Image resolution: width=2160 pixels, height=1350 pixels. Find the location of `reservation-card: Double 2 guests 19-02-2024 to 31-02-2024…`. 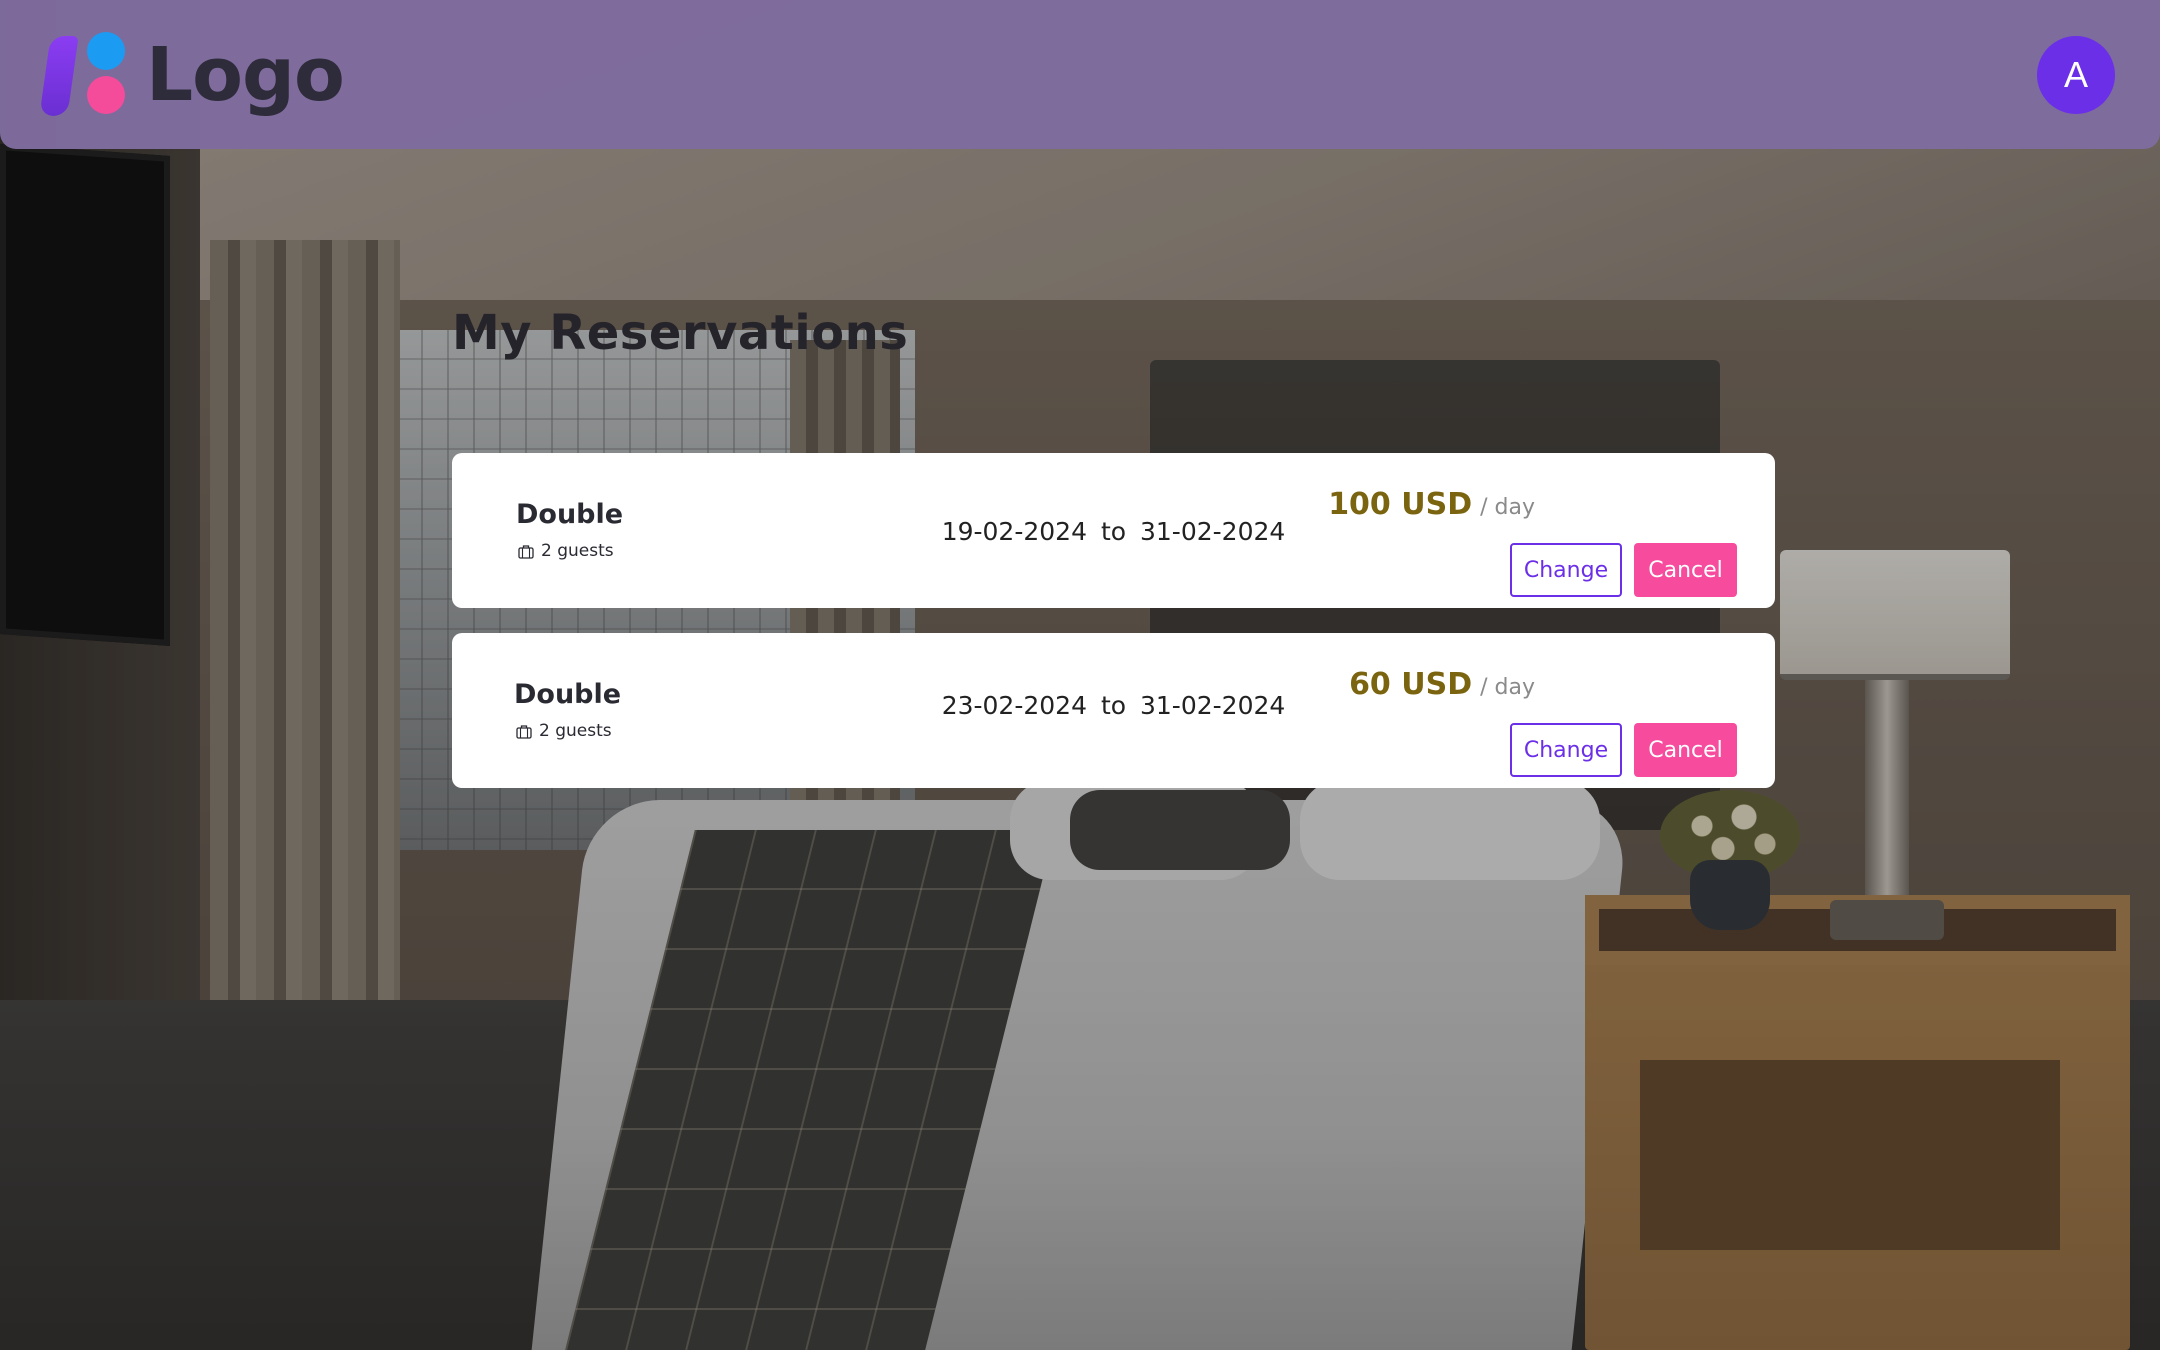

reservation-card: Double 2 guests 19-02-2024 to 31-02-2024… is located at coordinates (1113, 530).